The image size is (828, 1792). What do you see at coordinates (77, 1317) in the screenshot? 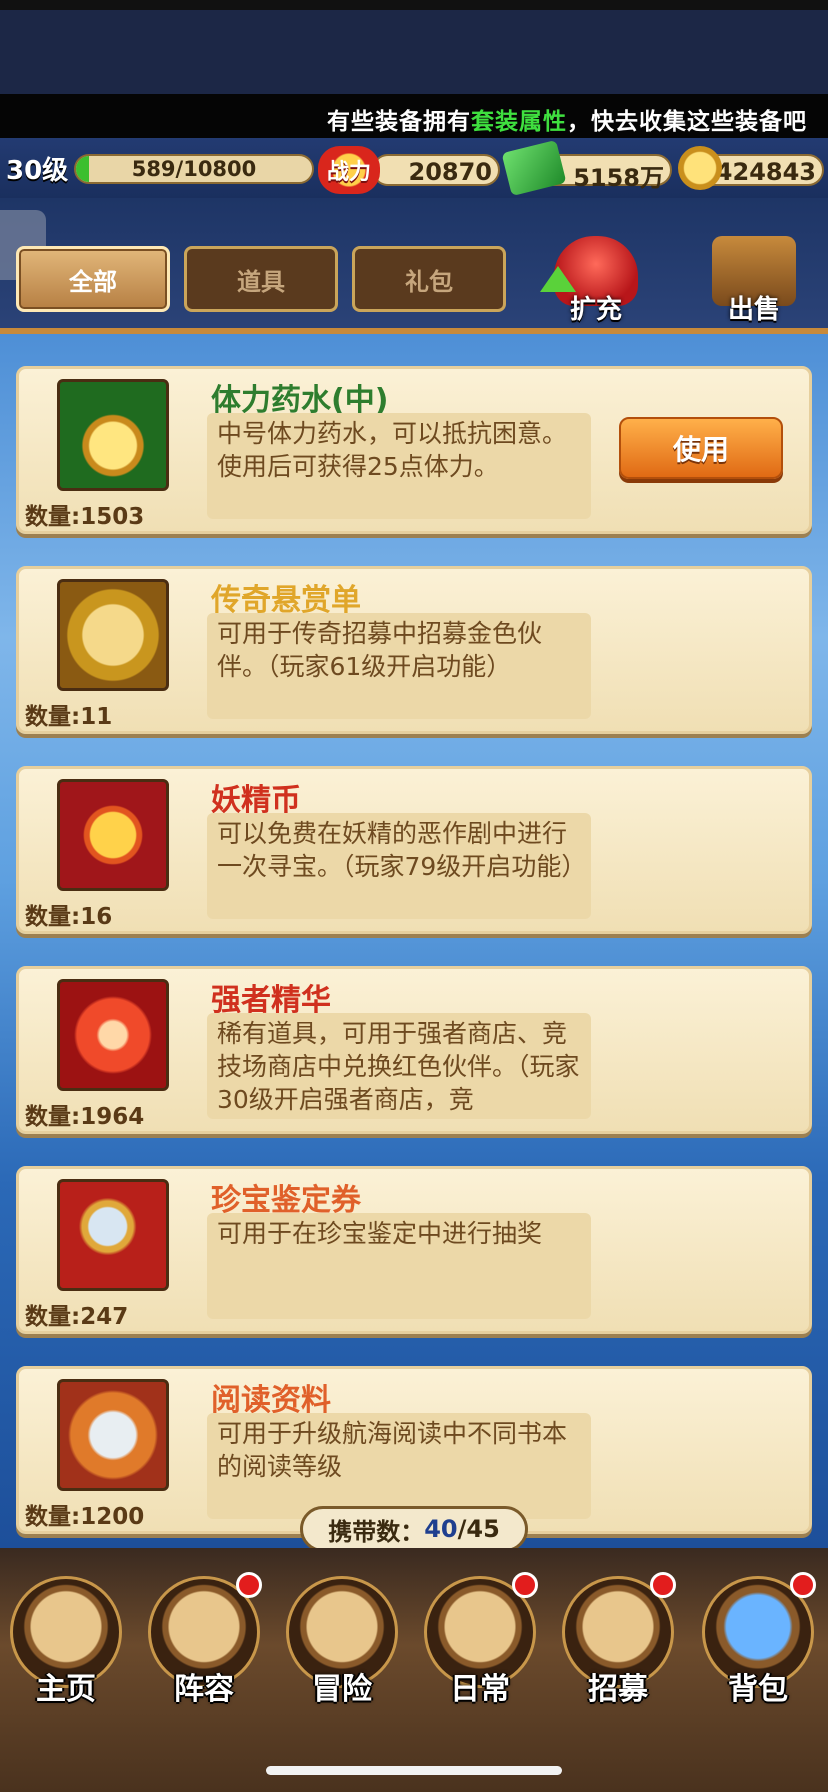
I see `item-quantity: 数量:247` at bounding box center [77, 1317].